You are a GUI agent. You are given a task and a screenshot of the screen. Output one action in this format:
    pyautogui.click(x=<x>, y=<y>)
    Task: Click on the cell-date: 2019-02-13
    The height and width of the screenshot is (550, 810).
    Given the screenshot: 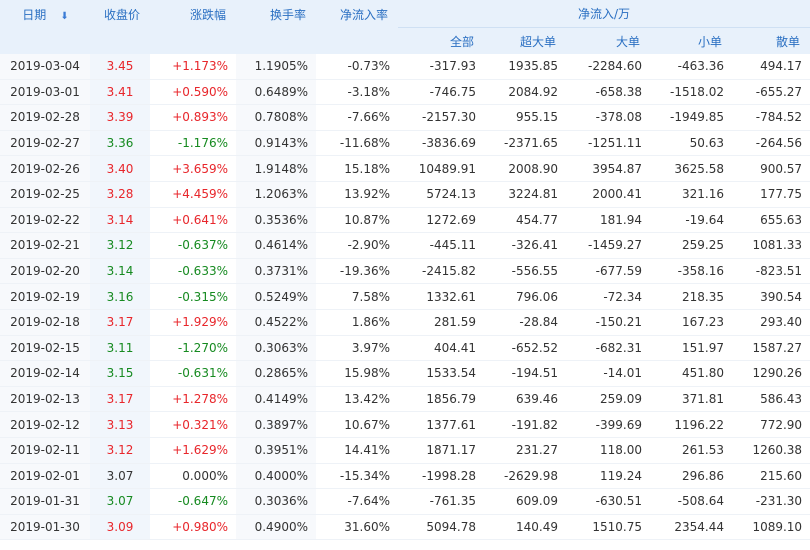 What is the action you would take?
    pyautogui.click(x=45, y=399)
    